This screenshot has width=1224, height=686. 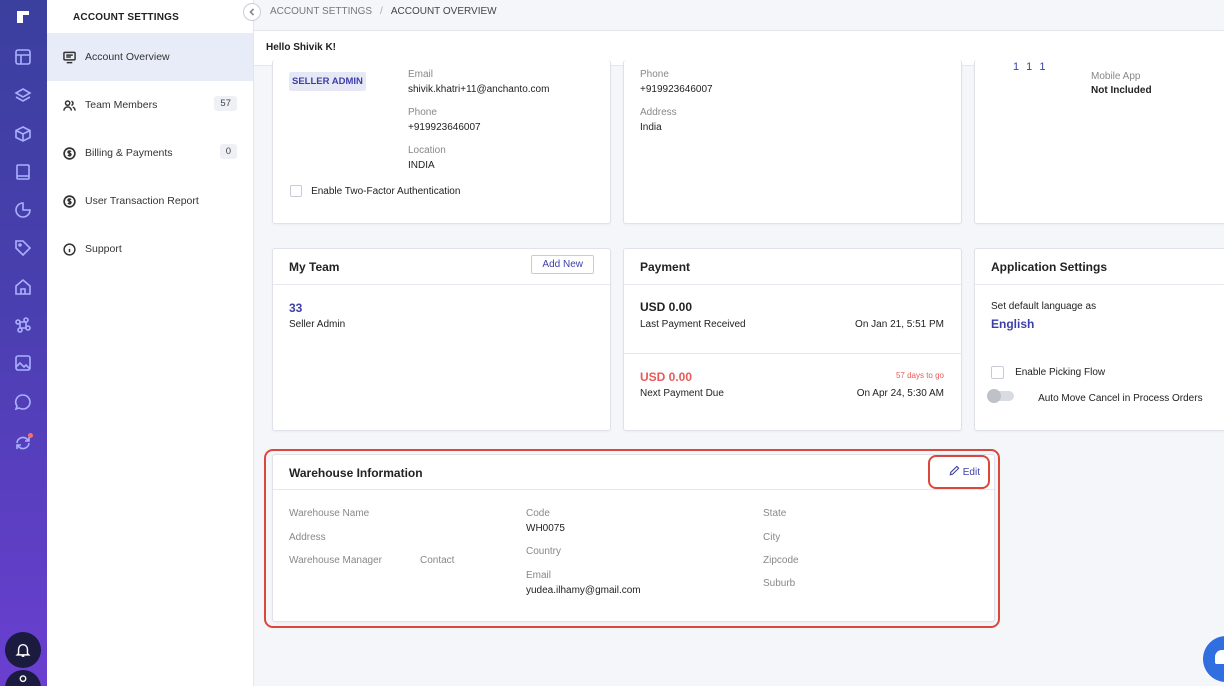 What do you see at coordinates (479, 89) in the screenshot?
I see `email-value: shivik.khatri+11@anchanto.com` at bounding box center [479, 89].